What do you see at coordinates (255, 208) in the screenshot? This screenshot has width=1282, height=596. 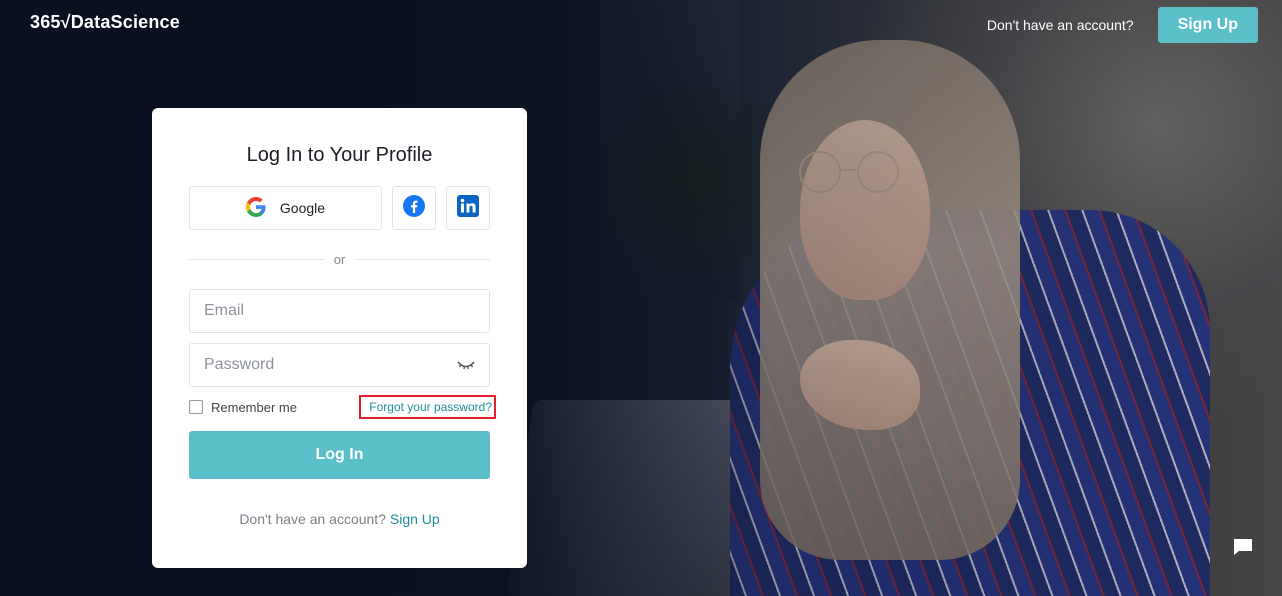 I see `google-icon` at bounding box center [255, 208].